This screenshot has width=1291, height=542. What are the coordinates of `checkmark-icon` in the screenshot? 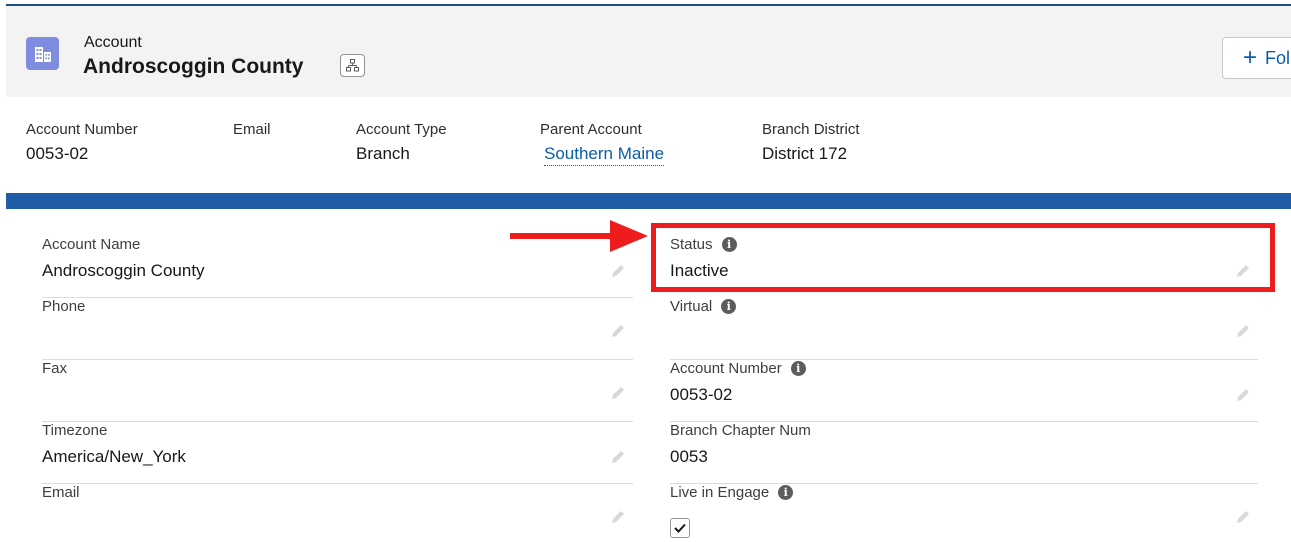 It's located at (680, 528).